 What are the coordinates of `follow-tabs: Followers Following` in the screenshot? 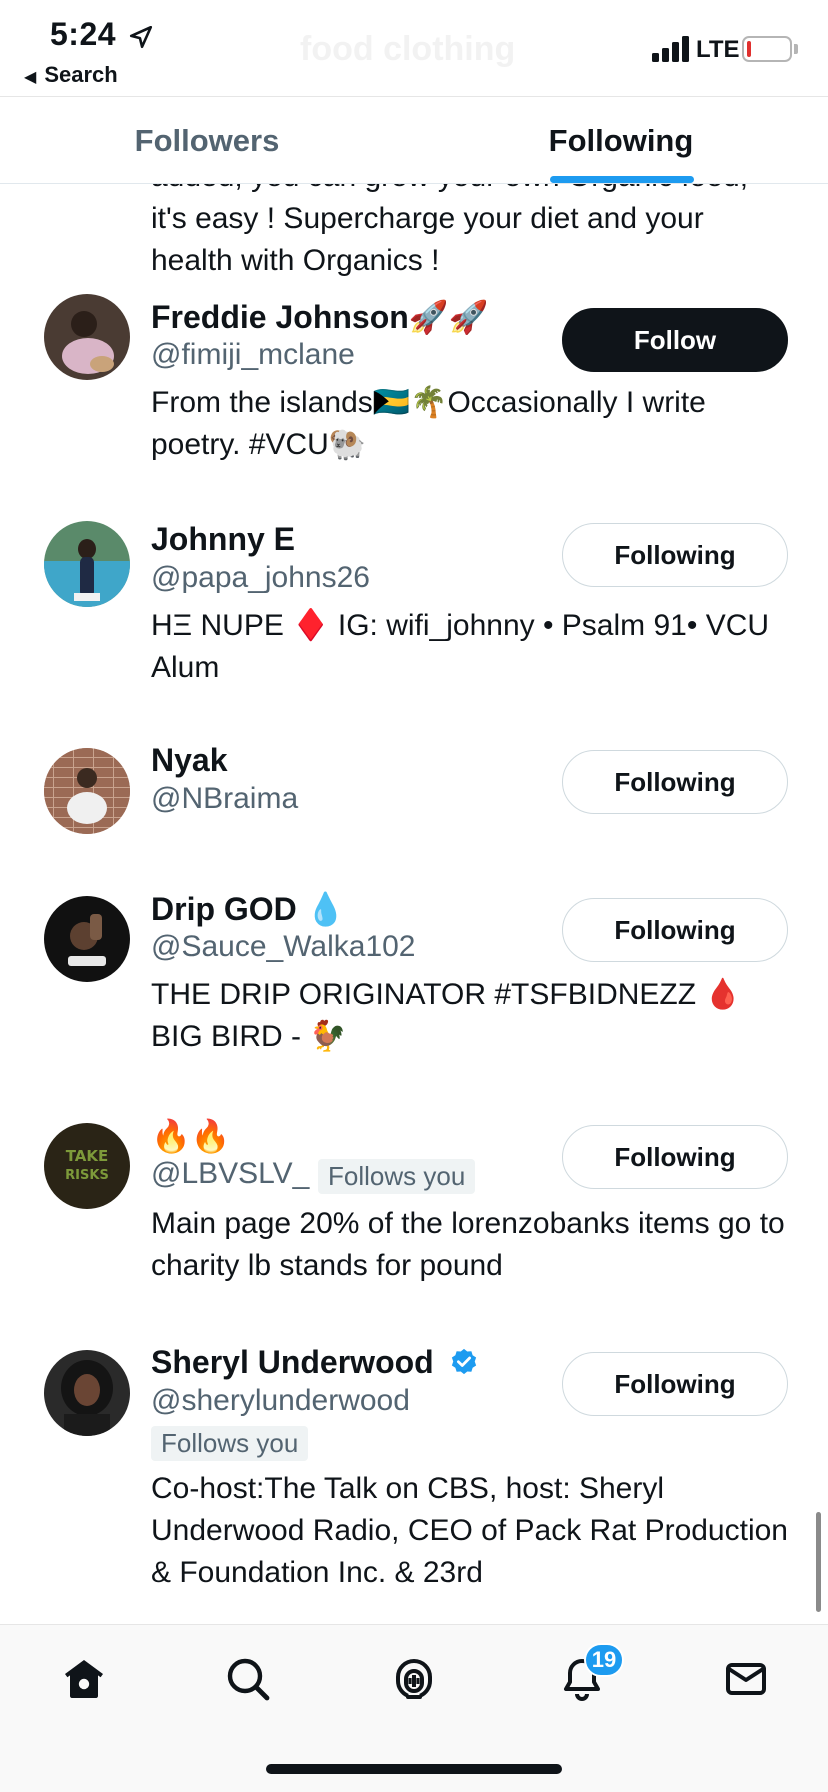 It's located at (414, 140).